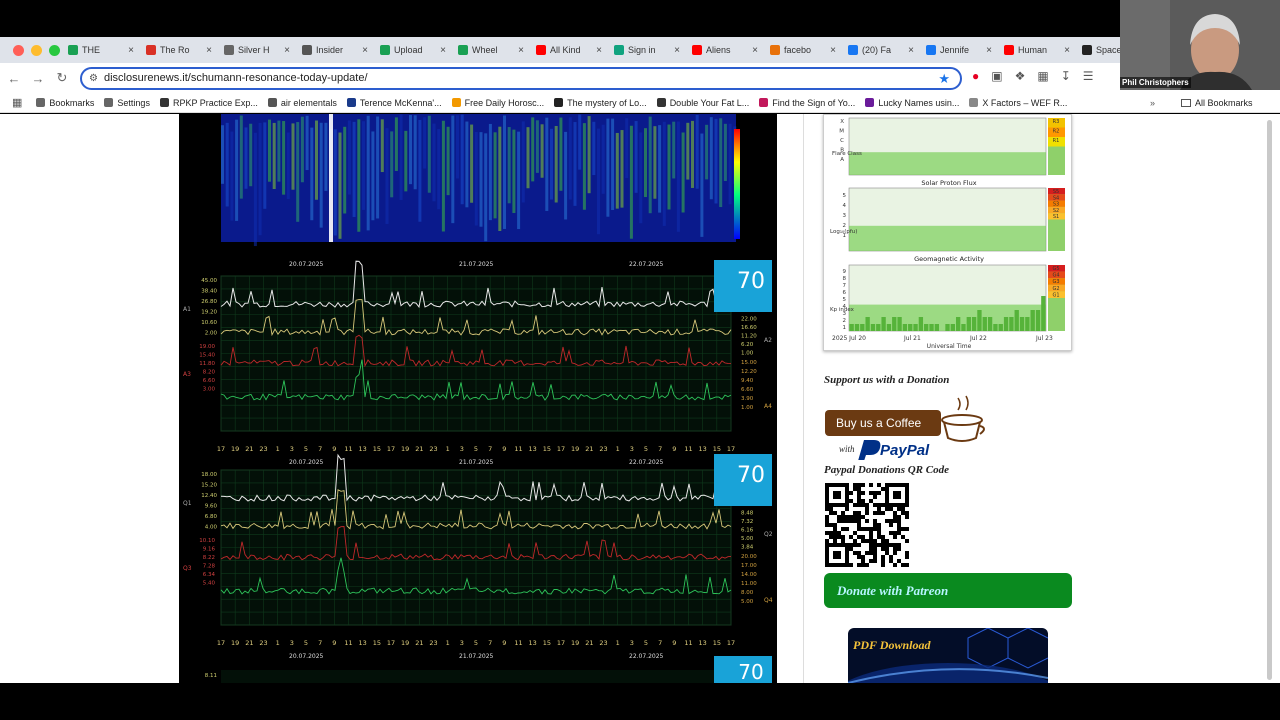 The image size is (1280, 720). What do you see at coordinates (947, 238) in the screenshot?
I see `sw-level-fill` at bounding box center [947, 238].